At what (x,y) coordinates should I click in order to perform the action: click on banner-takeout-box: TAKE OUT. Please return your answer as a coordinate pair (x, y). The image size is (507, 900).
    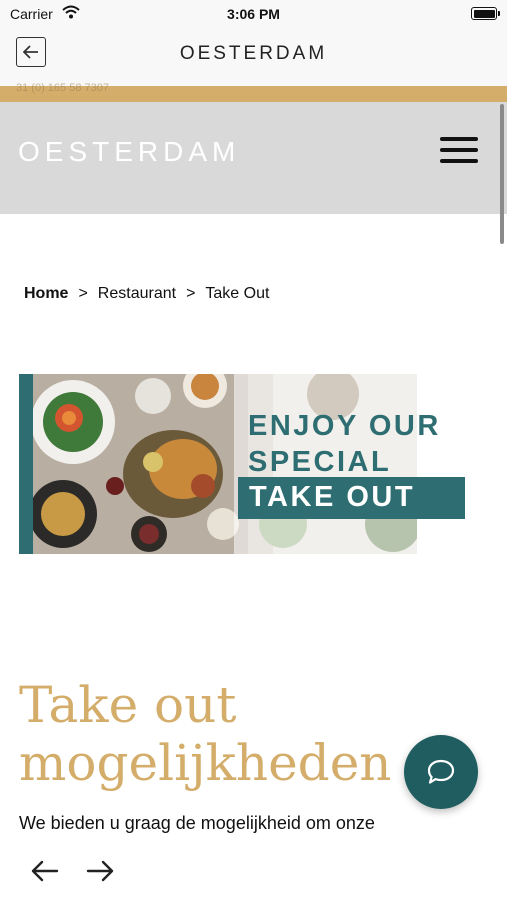
    Looking at the image, I should click on (351, 498).